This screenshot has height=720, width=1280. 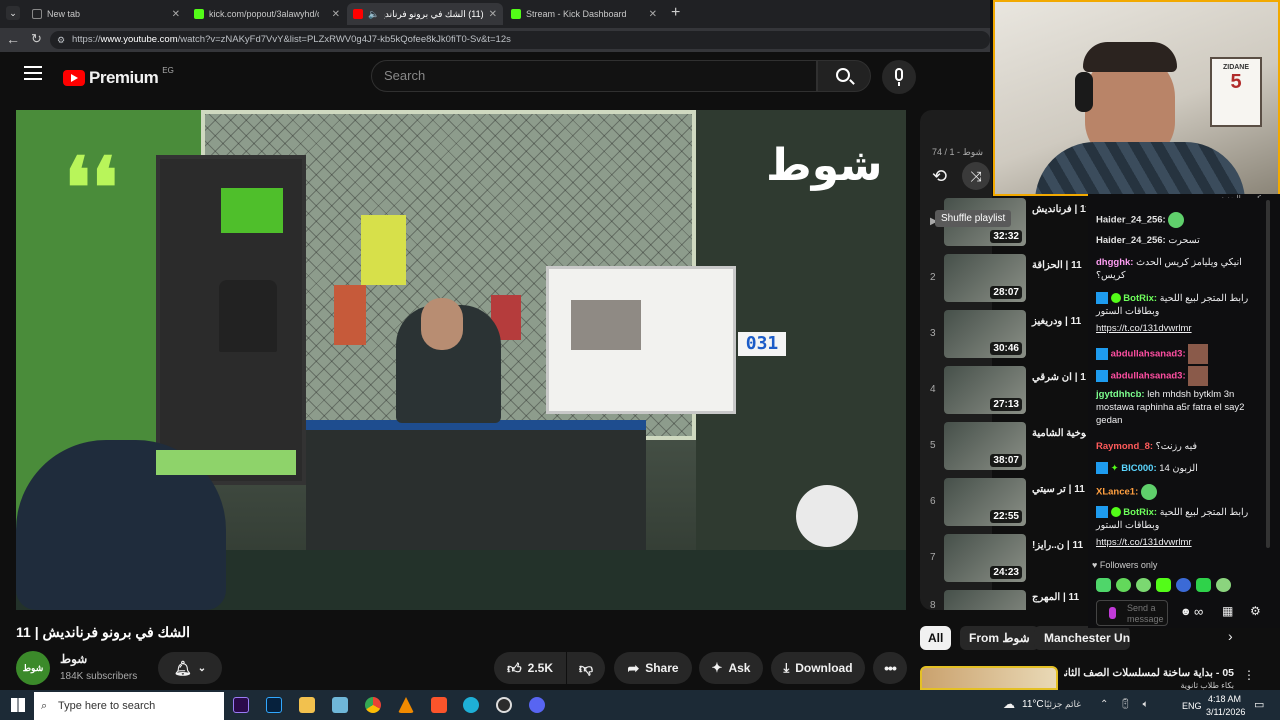 What do you see at coordinates (1002, 335) in the screenshot?
I see `playlist-item: 3 30:46 11 | ودريغيز` at bounding box center [1002, 335].